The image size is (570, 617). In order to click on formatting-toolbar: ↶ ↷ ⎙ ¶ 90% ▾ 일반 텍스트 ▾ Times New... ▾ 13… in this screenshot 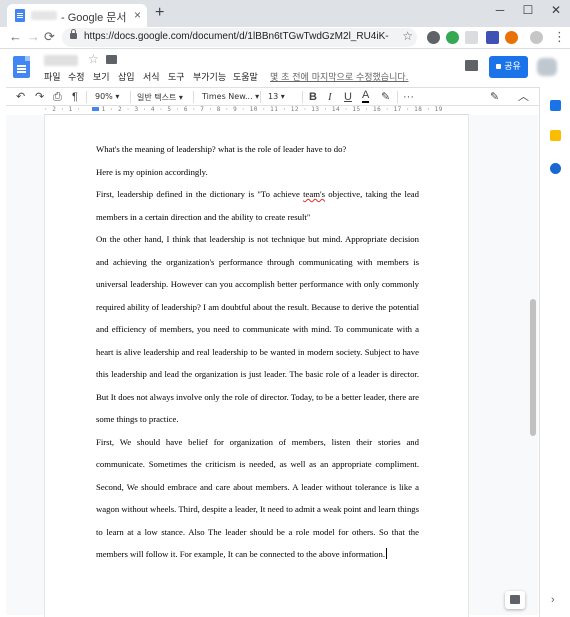, I will do `click(273, 96)`.